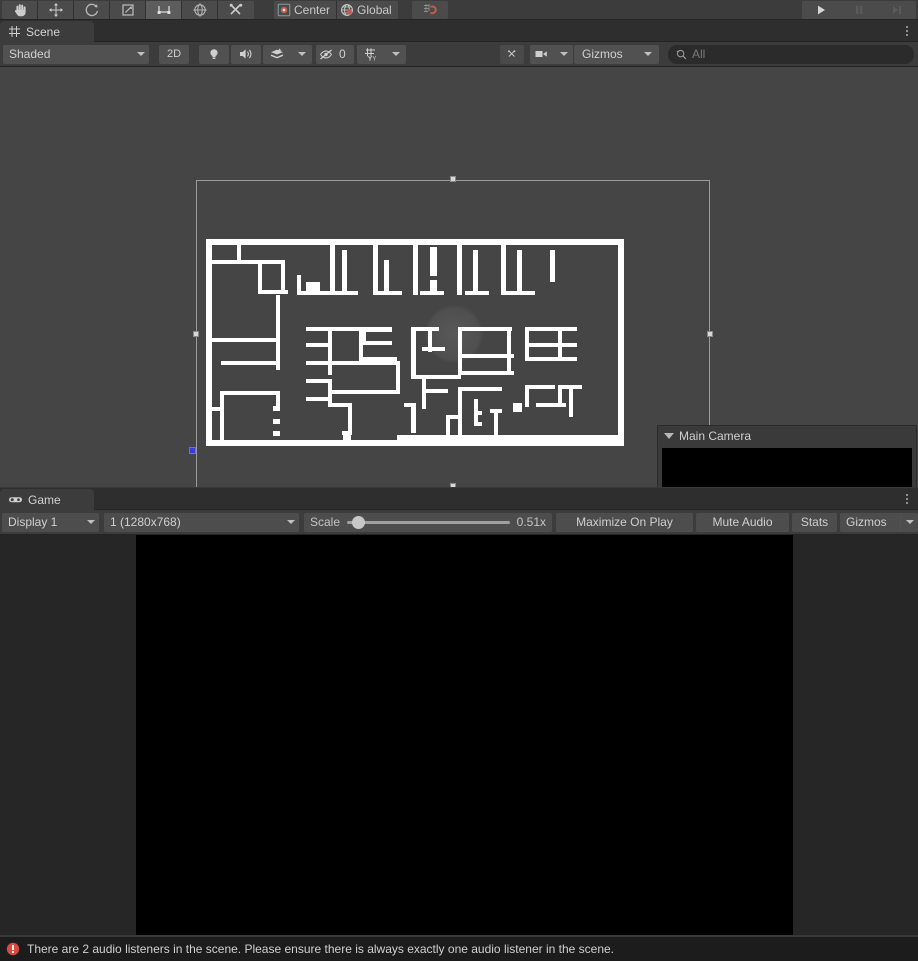  What do you see at coordinates (50, 522) in the screenshot?
I see `display-dropdown: Display 1` at bounding box center [50, 522].